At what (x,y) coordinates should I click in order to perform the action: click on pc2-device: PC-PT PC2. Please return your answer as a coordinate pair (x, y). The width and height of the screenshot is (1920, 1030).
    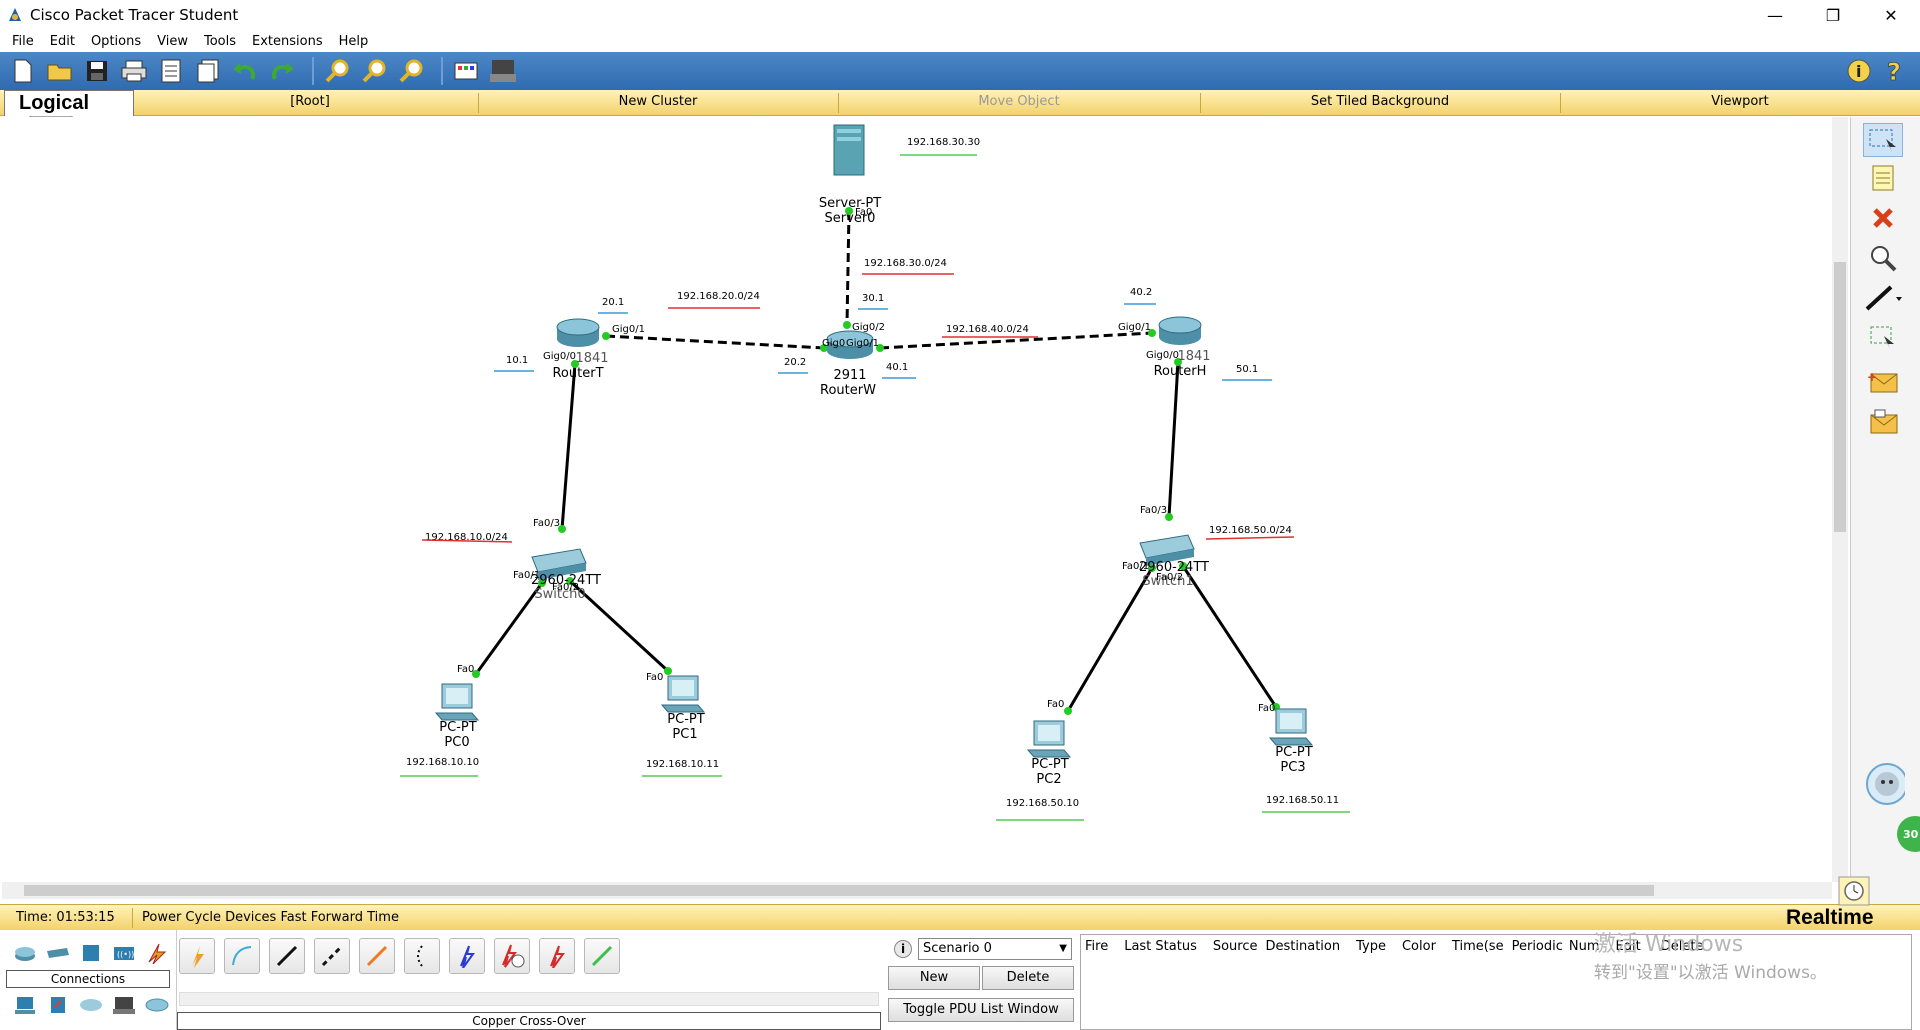
    Looking at the image, I should click on (1049, 753).